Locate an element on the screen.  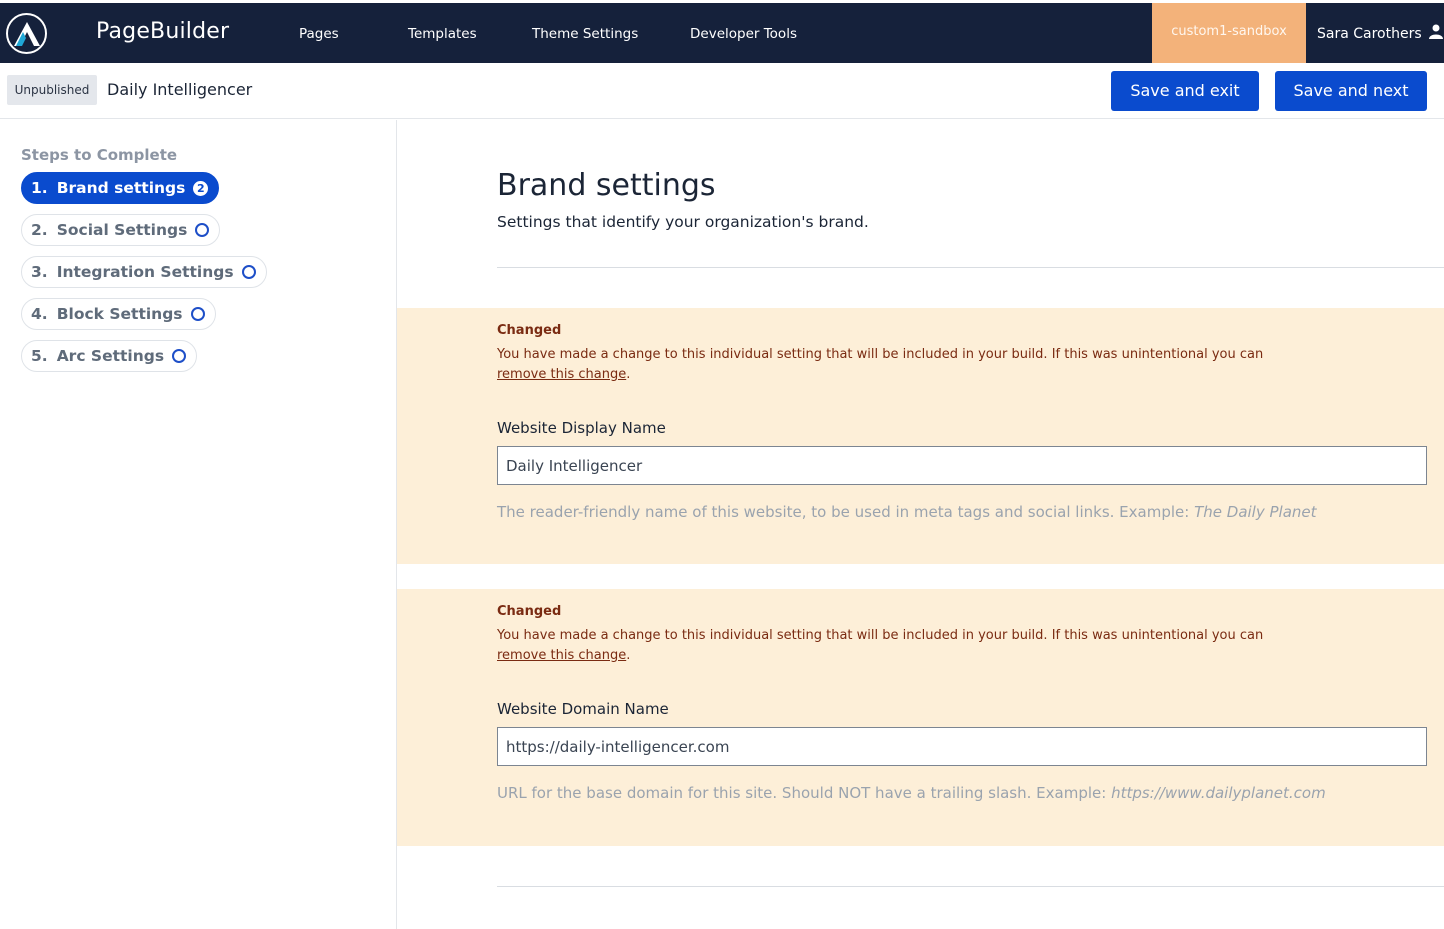
nav-templates: Templates is located at coordinates (442, 34).